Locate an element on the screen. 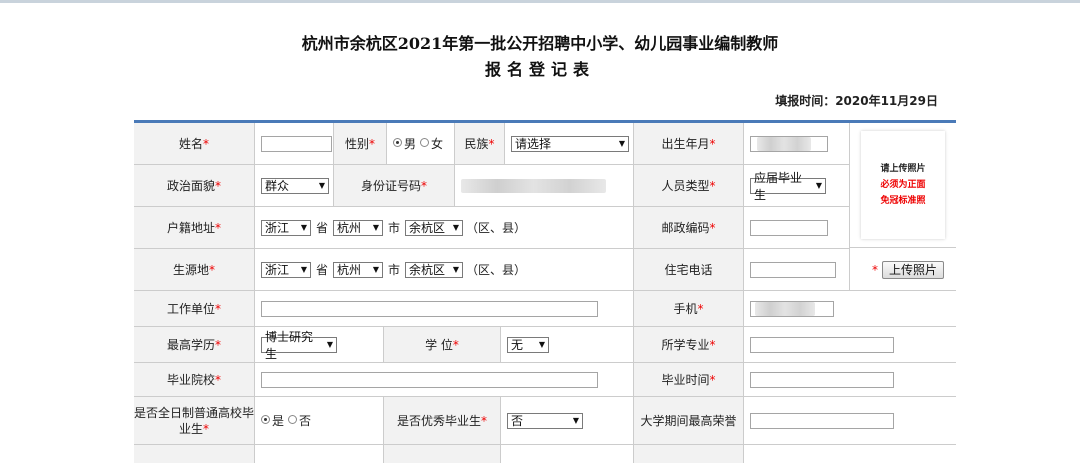 Image resolution: width=1080 pixels, height=463 pixels. political-cell: 群众 ▼ is located at coordinates (294, 186).